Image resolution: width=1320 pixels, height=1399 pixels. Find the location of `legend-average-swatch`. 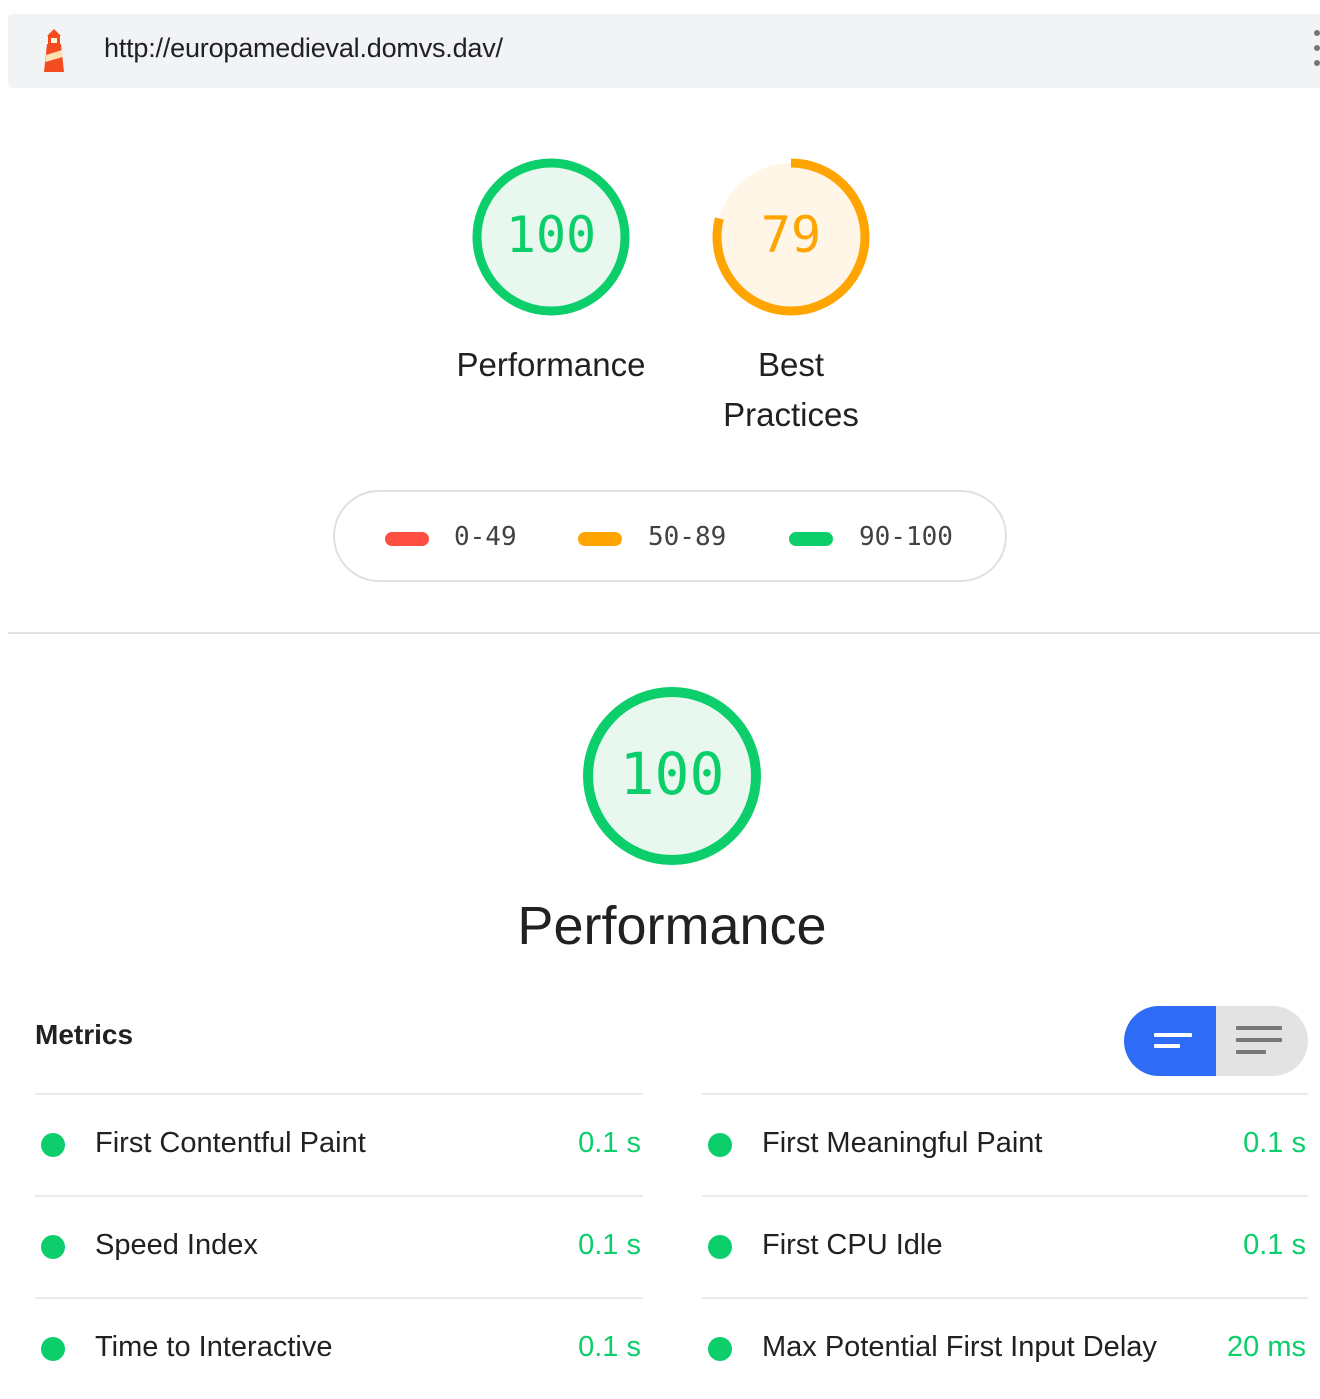

legend-average-swatch is located at coordinates (600, 539).